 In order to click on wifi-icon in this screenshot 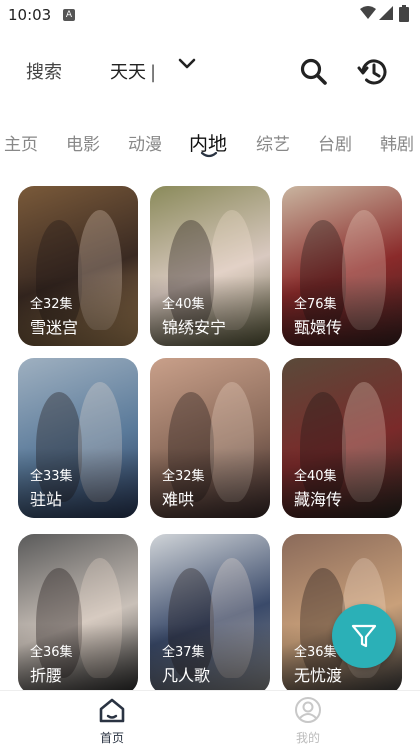, I will do `click(368, 12)`.